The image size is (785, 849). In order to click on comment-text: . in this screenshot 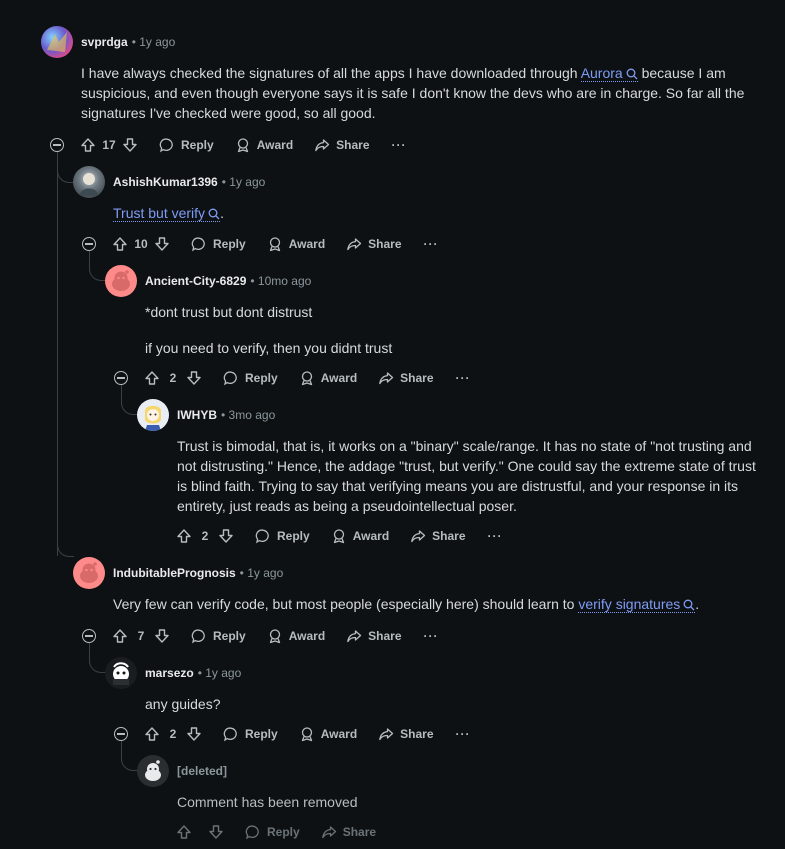, I will do `click(697, 604)`.